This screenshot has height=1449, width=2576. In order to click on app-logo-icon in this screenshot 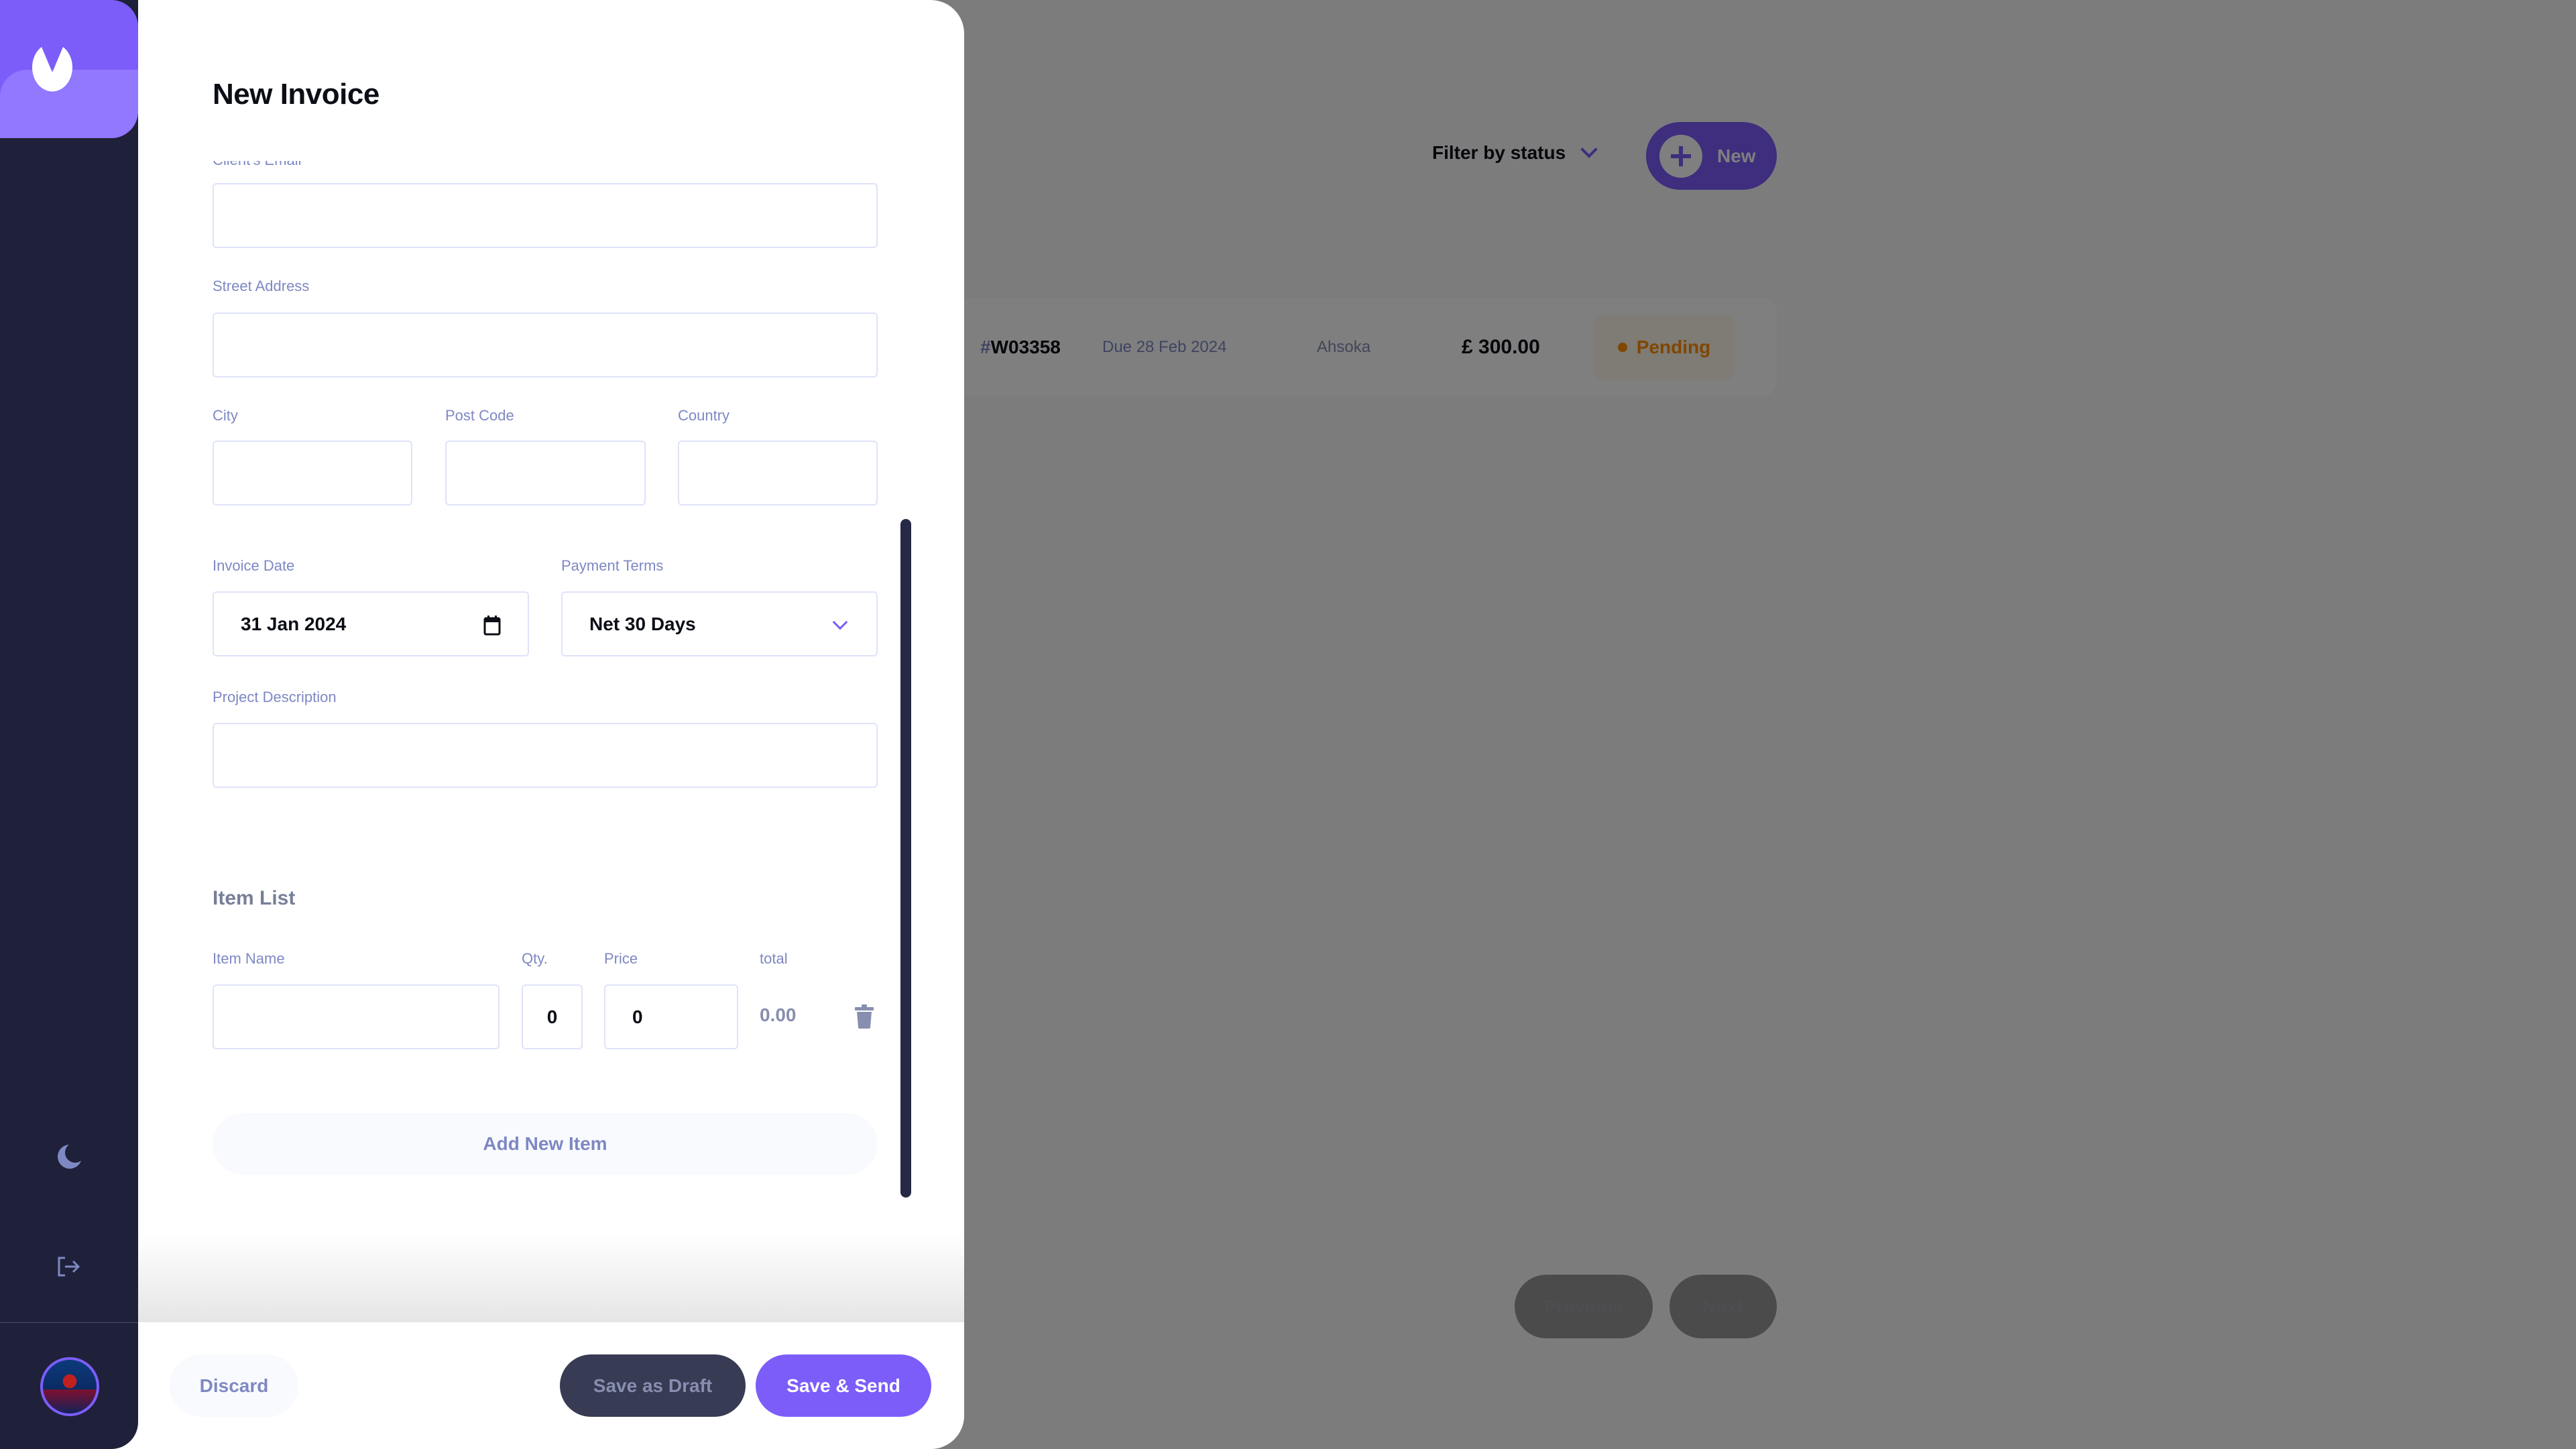, I will do `click(52, 70)`.